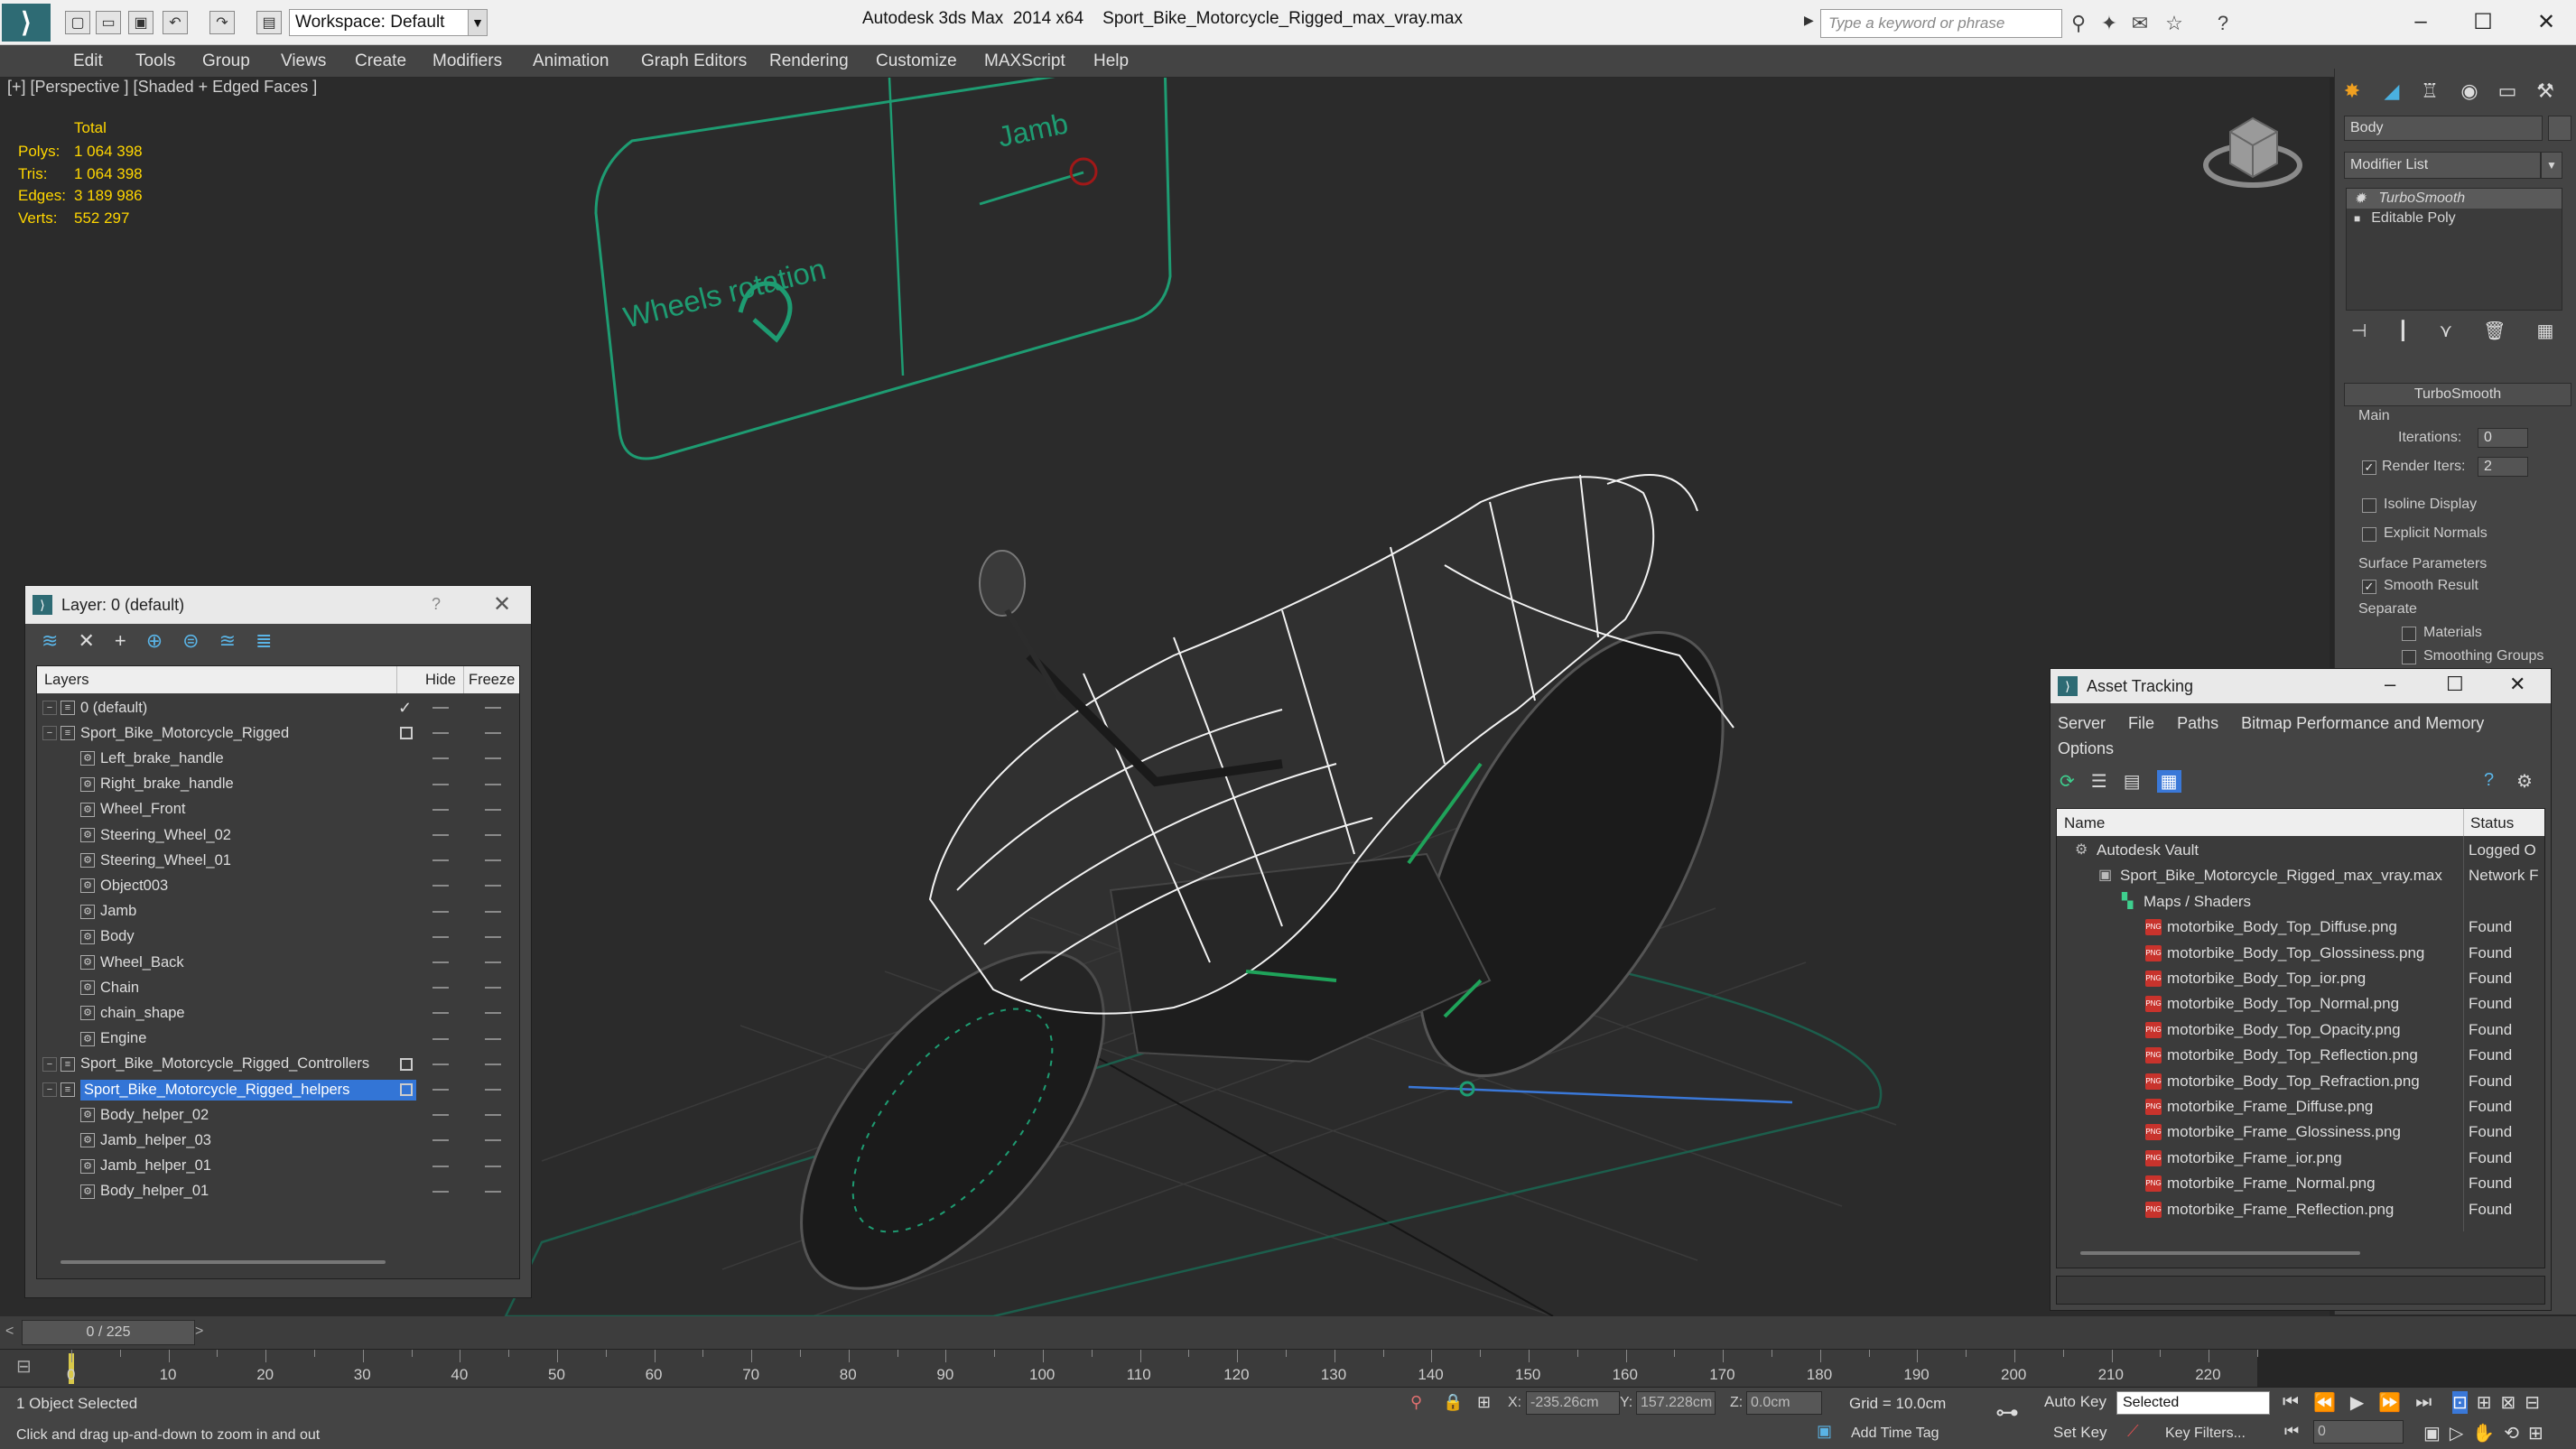 The height and width of the screenshot is (1449, 2576). I want to click on asset-row: PNG motorbike_Body_Top_ior.png Found, so click(2300, 978).